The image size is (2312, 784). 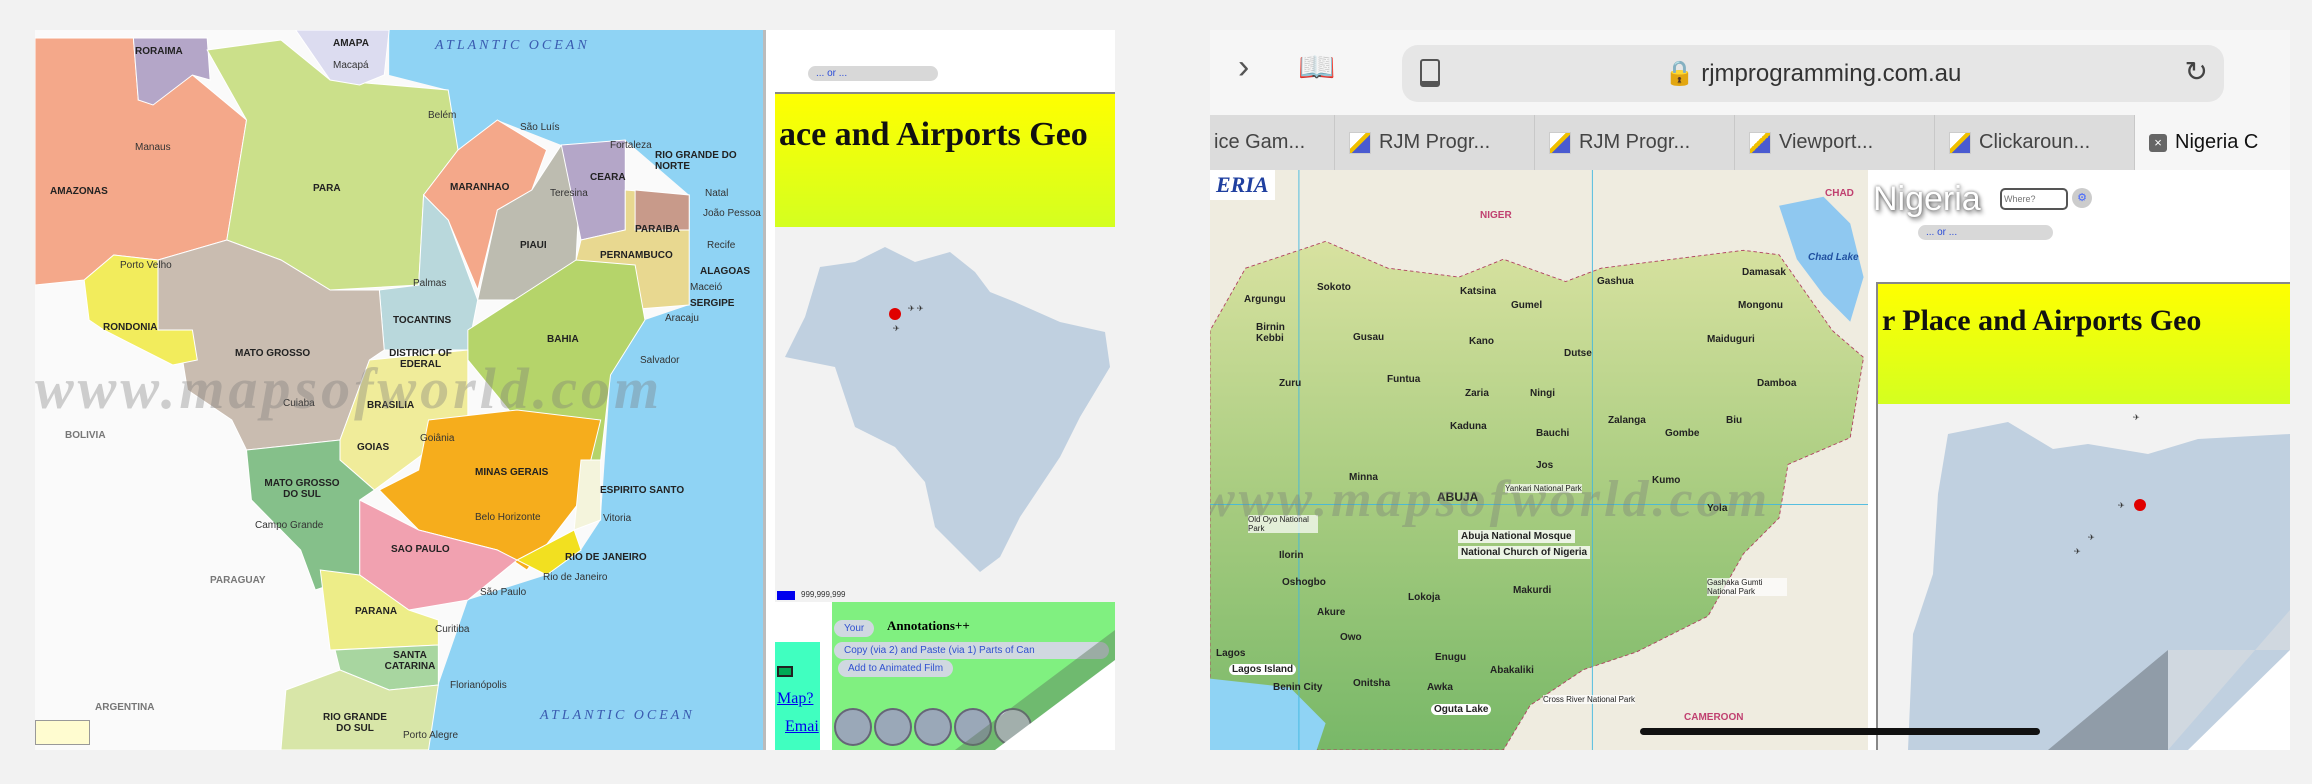 What do you see at coordinates (1263, 669) in the screenshot?
I see `map-label: Lagos Island` at bounding box center [1263, 669].